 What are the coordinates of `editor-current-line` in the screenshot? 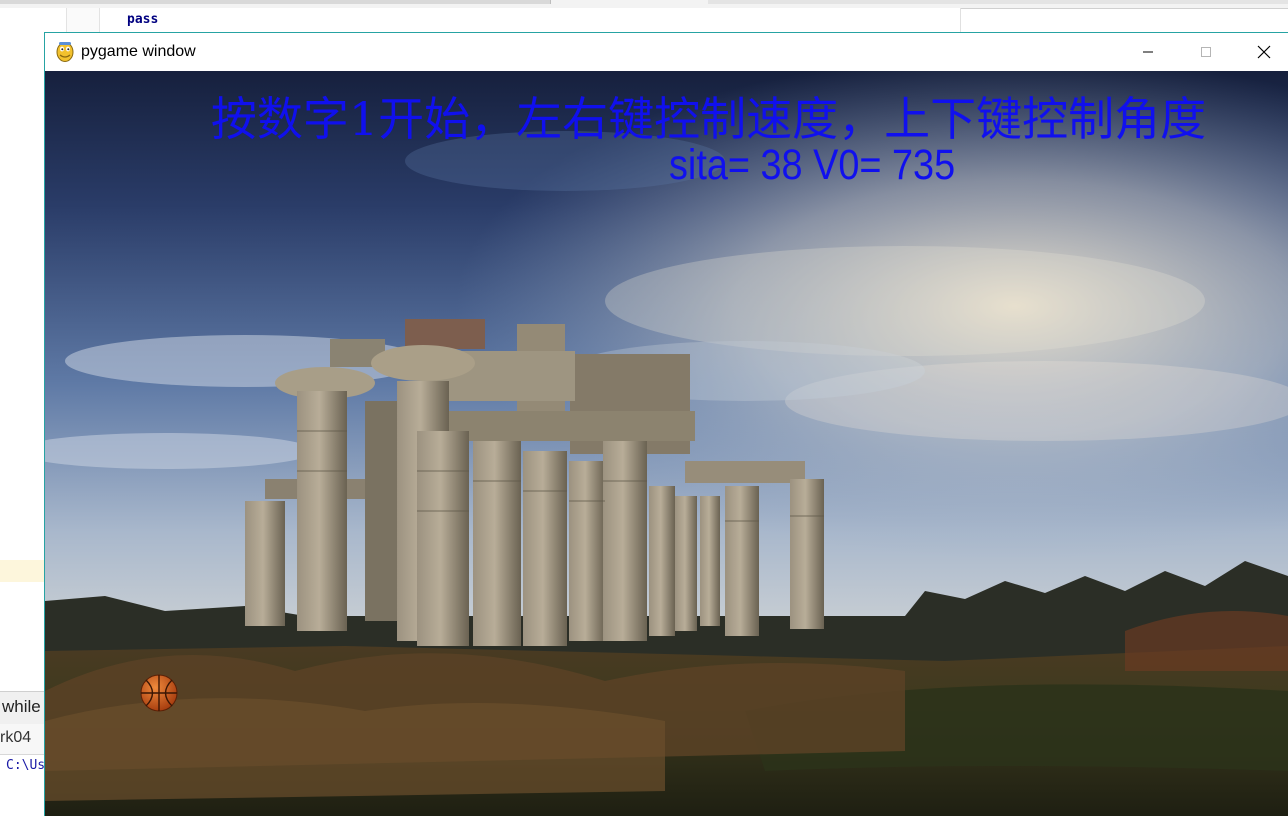 It's located at (22, 571).